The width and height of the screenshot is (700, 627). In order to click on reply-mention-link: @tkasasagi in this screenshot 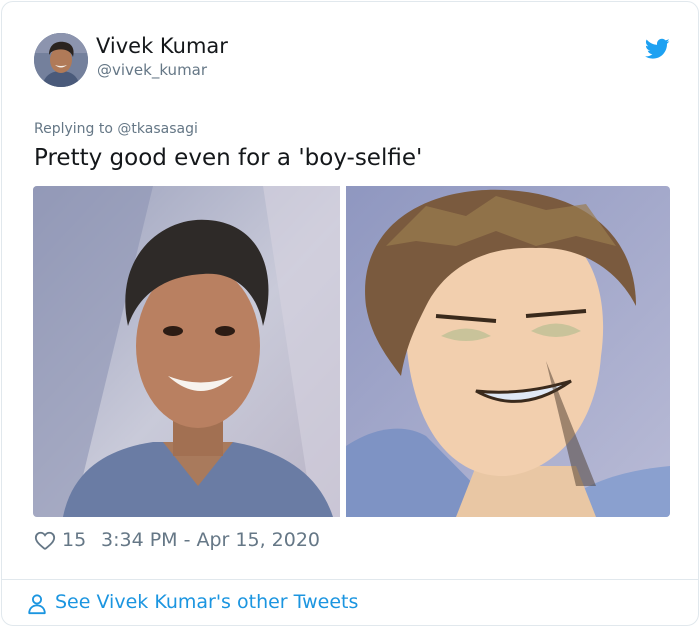, I will do `click(157, 129)`.